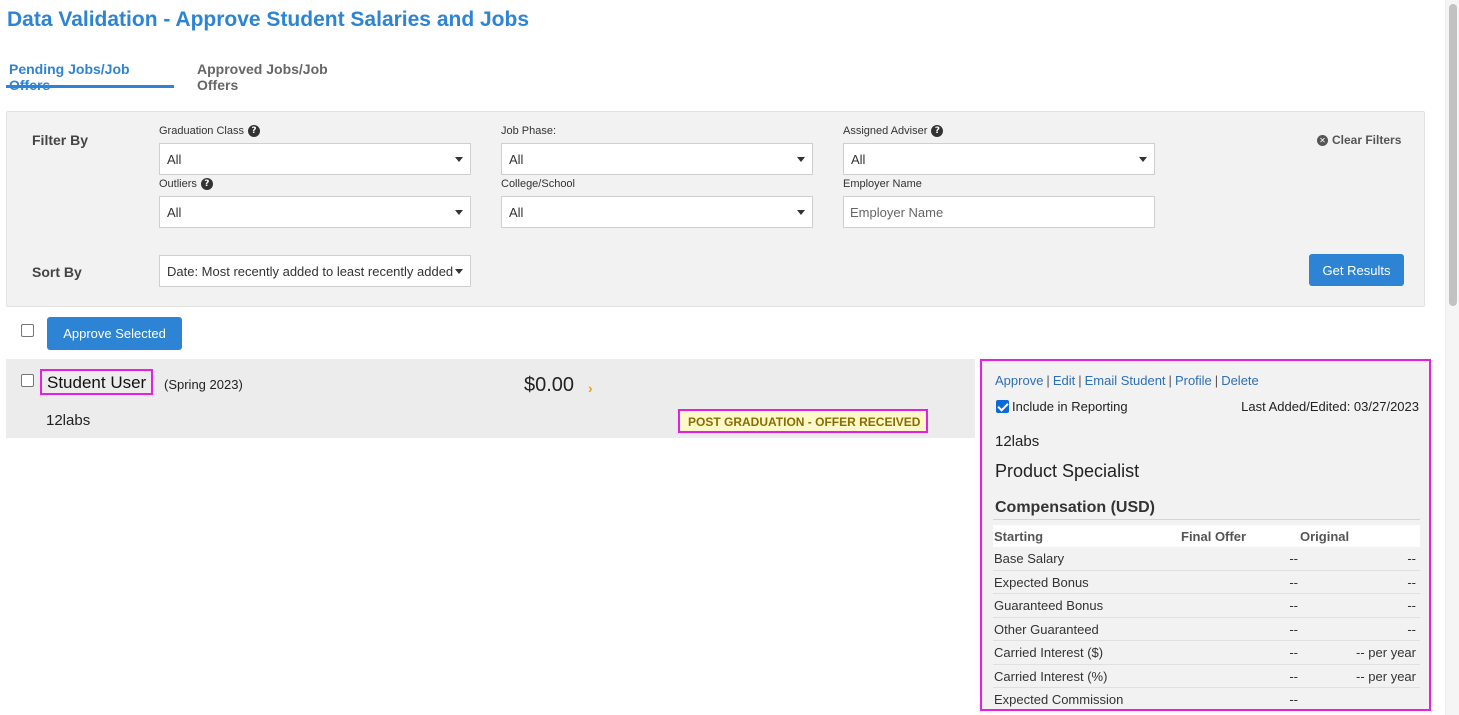  Describe the element at coordinates (201, 131) in the screenshot. I see `graduation-class-label-text: Graduation Class` at that location.